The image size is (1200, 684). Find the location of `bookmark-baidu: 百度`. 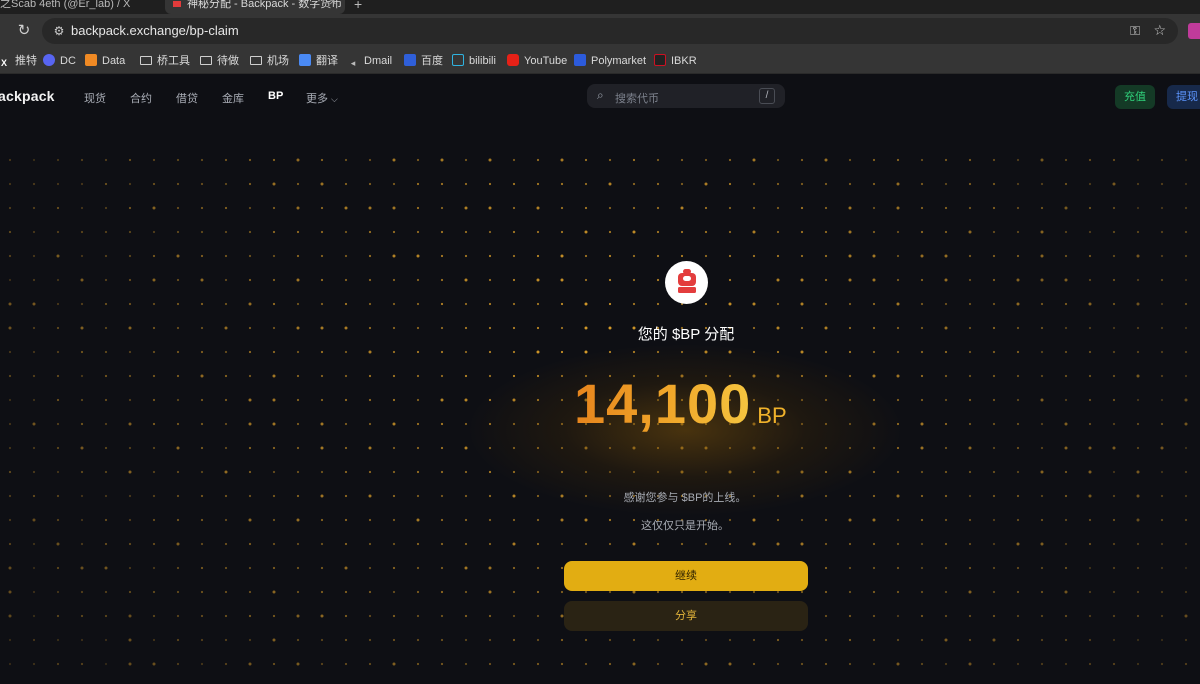

bookmark-baidu: 百度 is located at coordinates (423, 61).